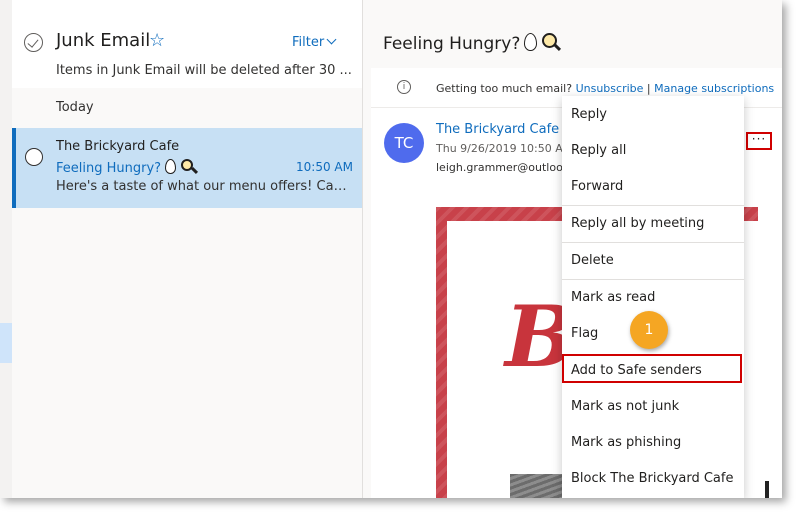 The height and width of the screenshot is (512, 796). What do you see at coordinates (653, 261) in the screenshot?
I see `menu-item-delete: Delete` at bounding box center [653, 261].